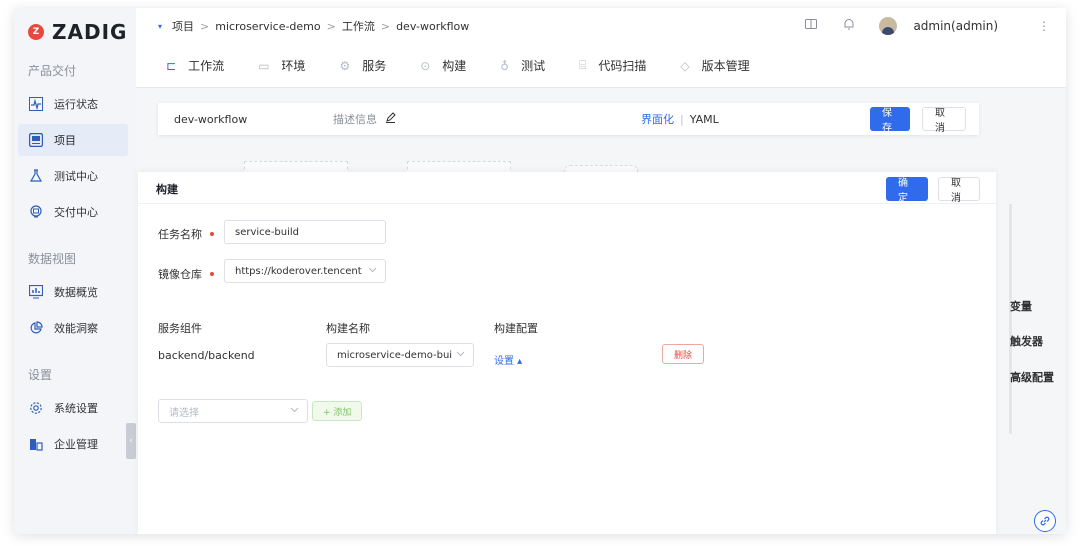  I want to click on sidebar-item-status: 运行状态, so click(73, 104).